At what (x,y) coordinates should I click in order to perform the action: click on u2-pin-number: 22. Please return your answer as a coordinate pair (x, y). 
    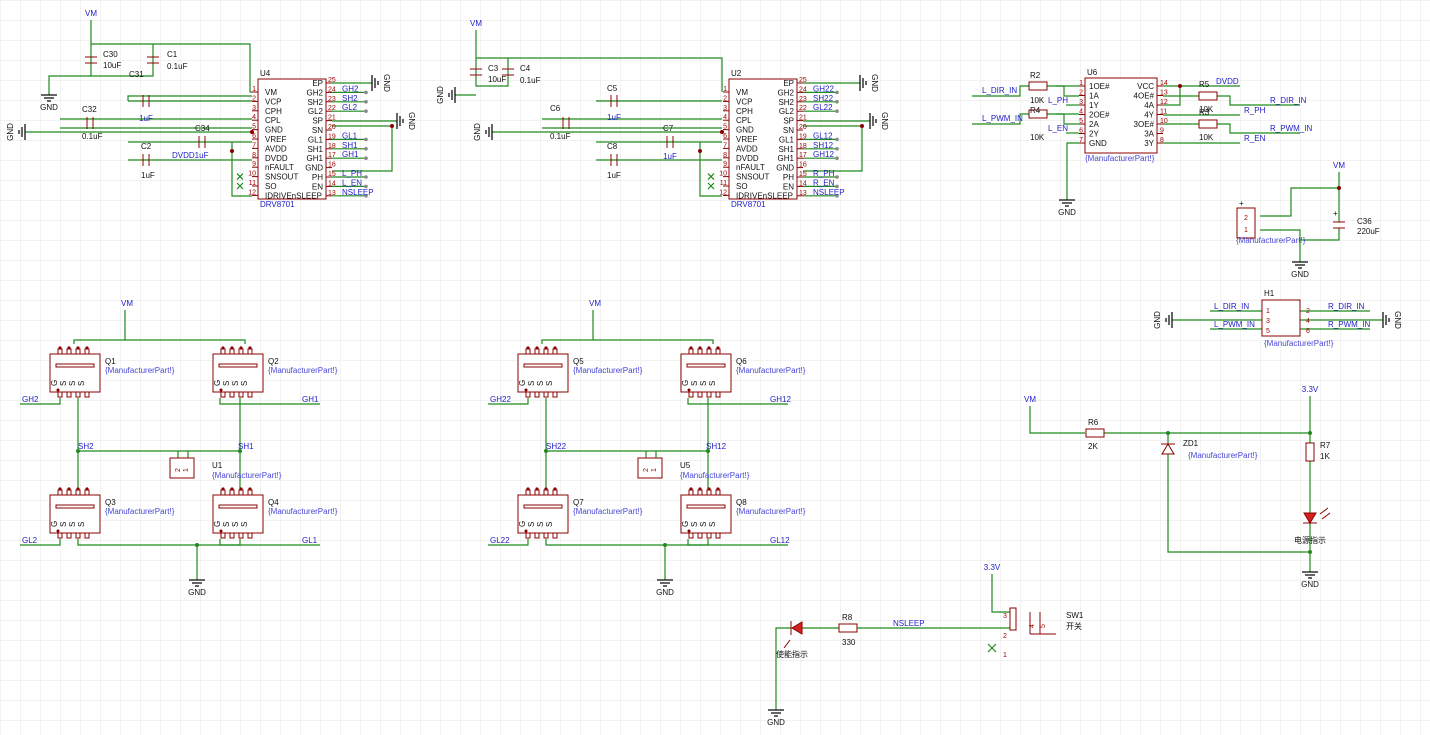
    Looking at the image, I should click on (803, 108).